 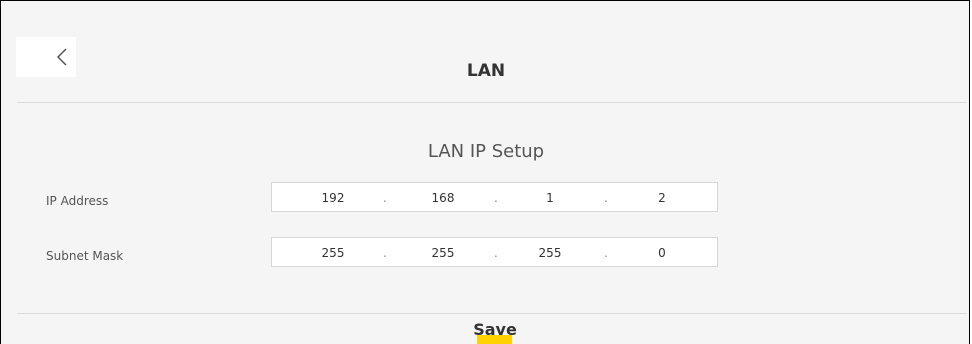 I want to click on subnet-mask-field: 255 . 255 . 255 . 0, so click(x=494, y=252).